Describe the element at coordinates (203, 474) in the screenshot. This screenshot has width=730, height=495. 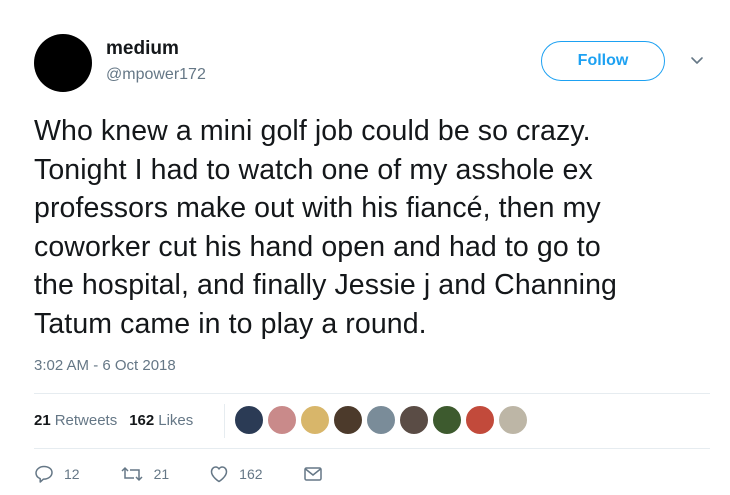
I see `tweet-actions: 12 21 162` at that location.